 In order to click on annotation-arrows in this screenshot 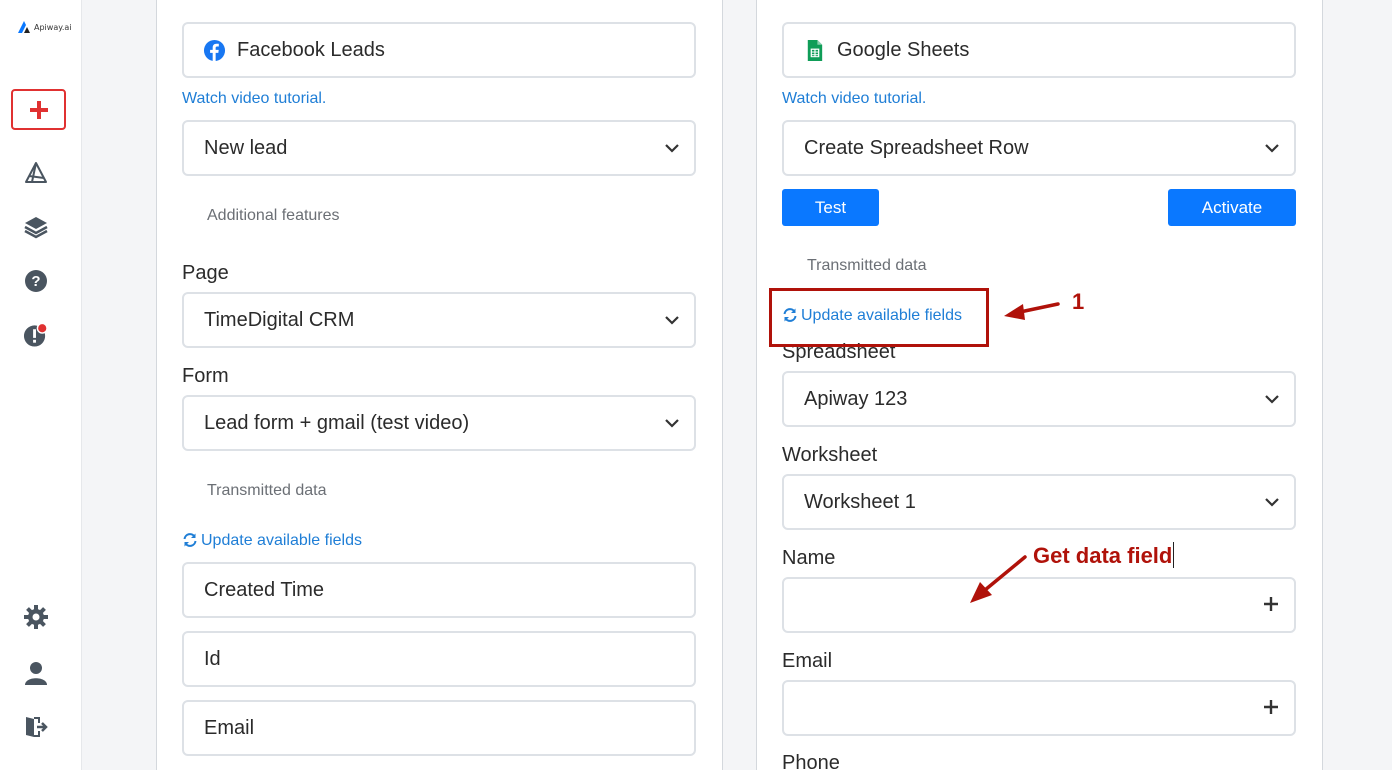, I will do `click(1015, 452)`.